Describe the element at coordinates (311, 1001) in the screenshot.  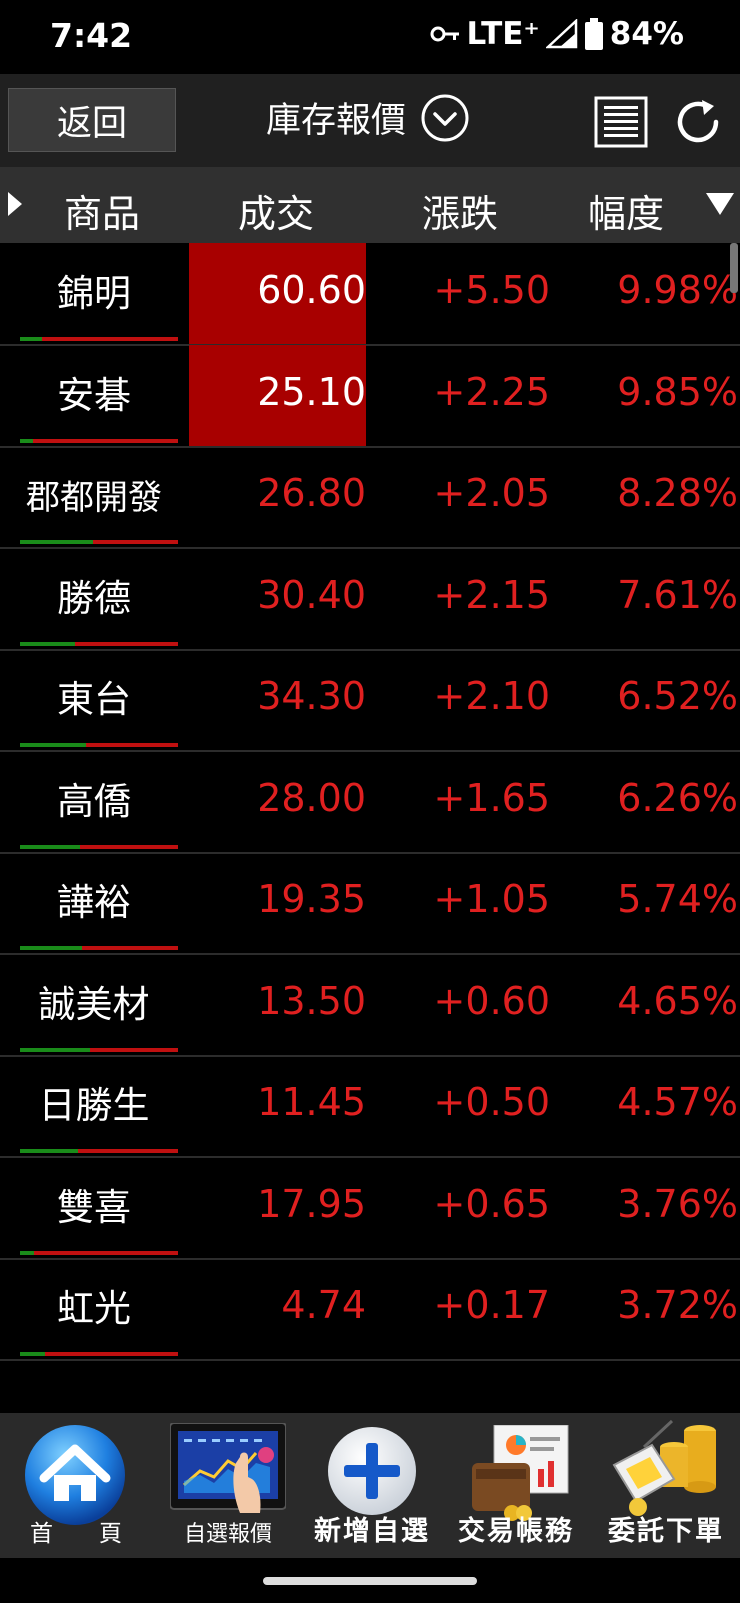
I see `stock-price: 13.50` at that location.